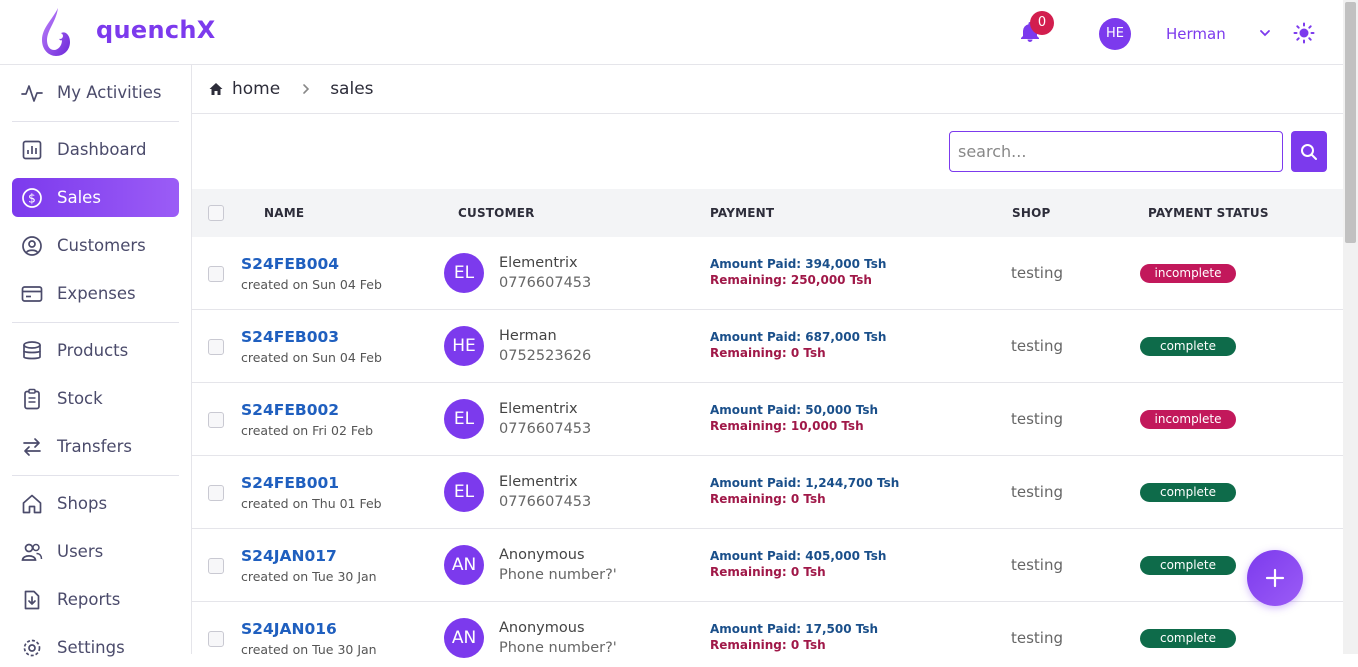 This screenshot has height=667, width=1358. What do you see at coordinates (56, 32) in the screenshot?
I see `logo-drop-icon` at bounding box center [56, 32].